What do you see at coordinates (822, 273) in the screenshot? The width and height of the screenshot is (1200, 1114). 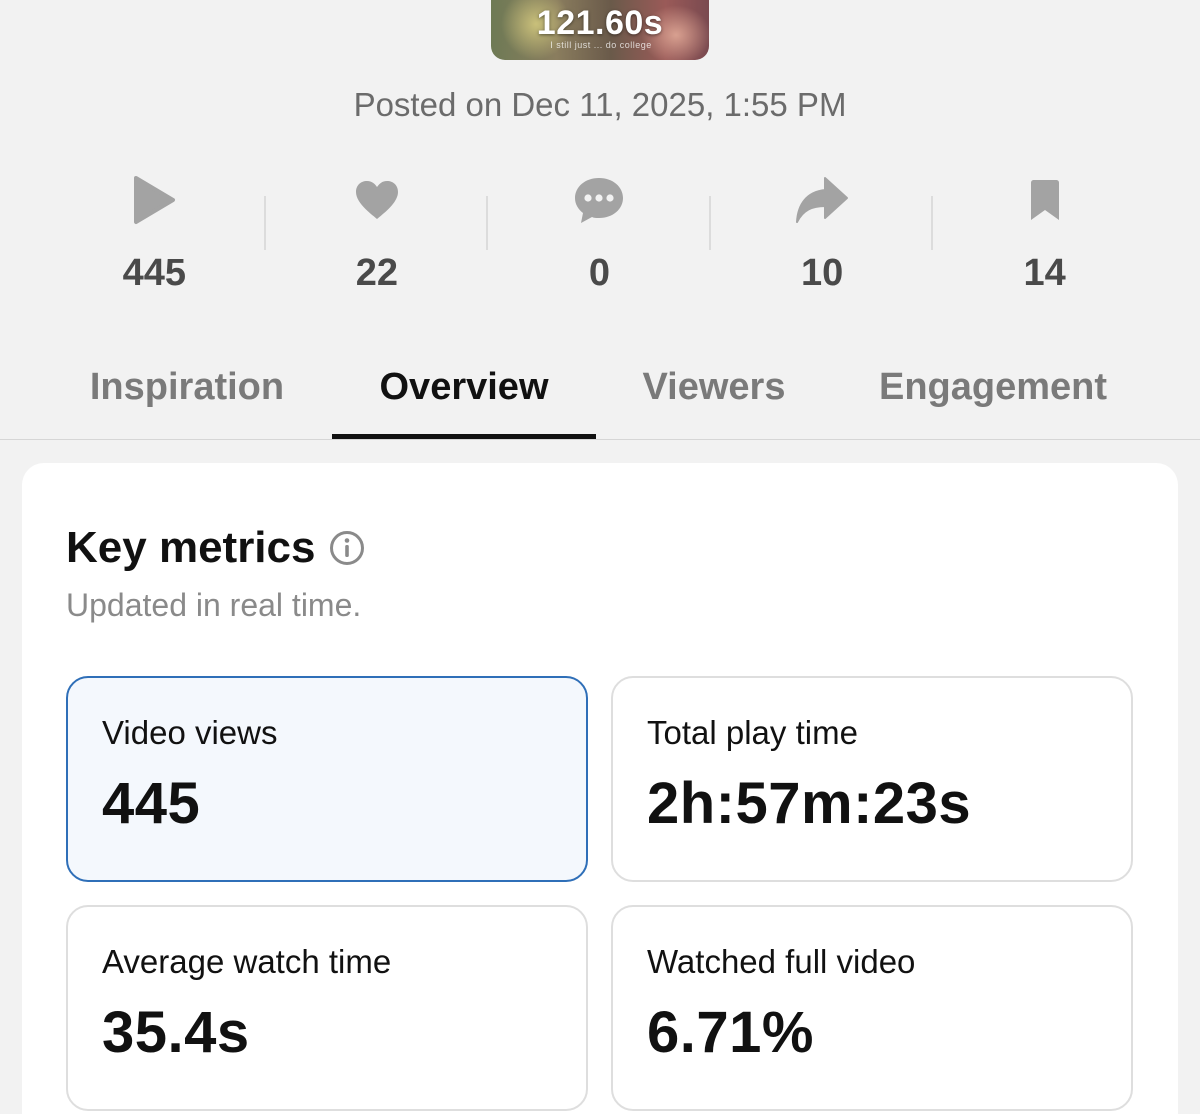 I see `stat-value: 10` at bounding box center [822, 273].